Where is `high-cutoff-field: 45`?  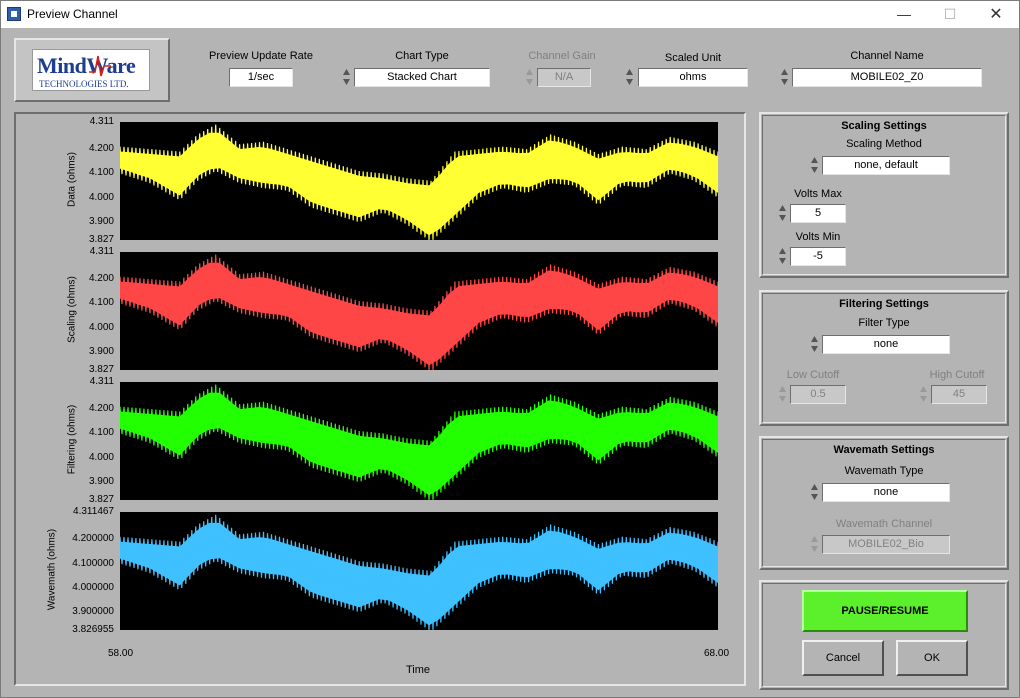 high-cutoff-field: 45 is located at coordinates (959, 394).